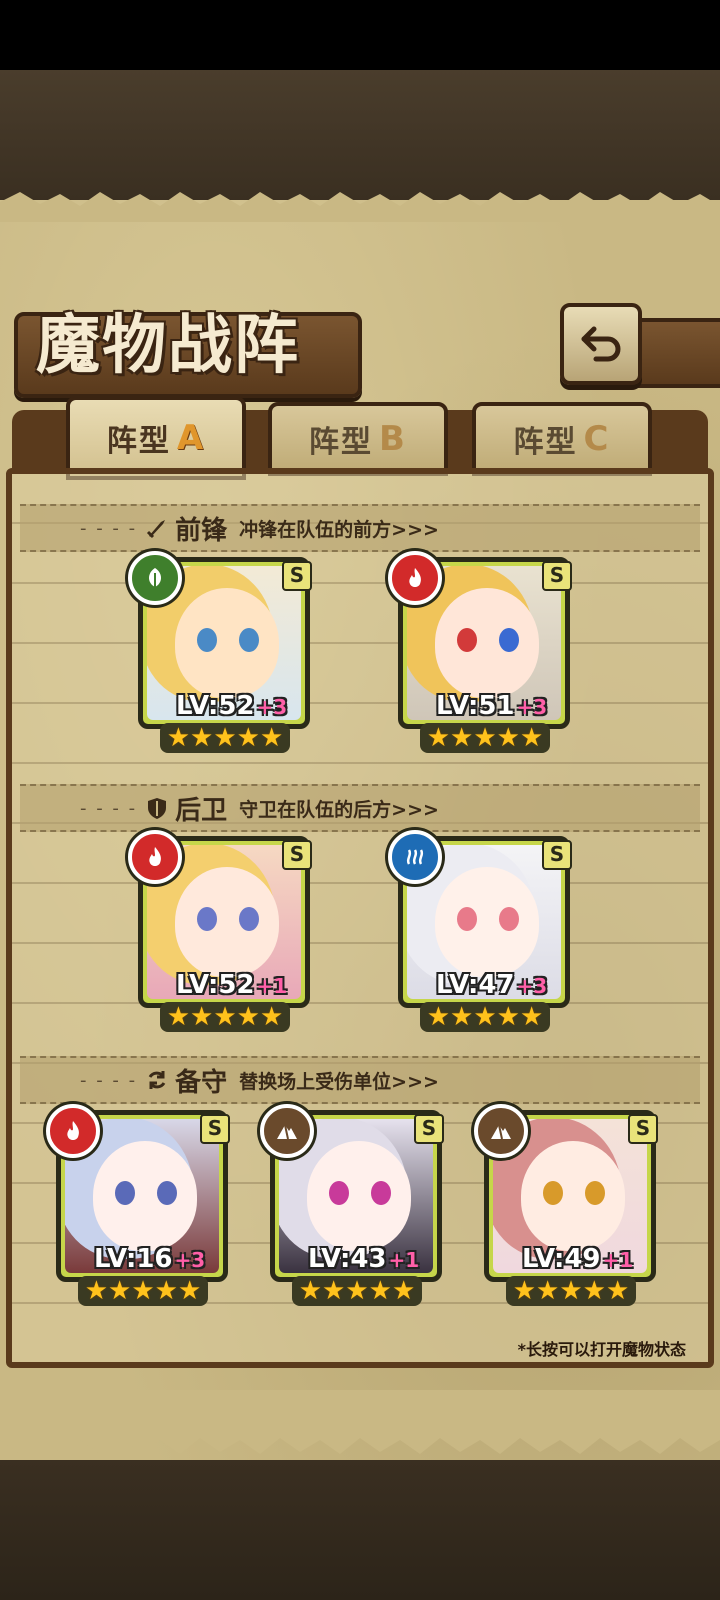 This screenshot has width=720, height=1600. I want to click on unit-card-reserve-1: S LV:16 +3 ★ ★ ★ ★ ★, so click(140, 1205).